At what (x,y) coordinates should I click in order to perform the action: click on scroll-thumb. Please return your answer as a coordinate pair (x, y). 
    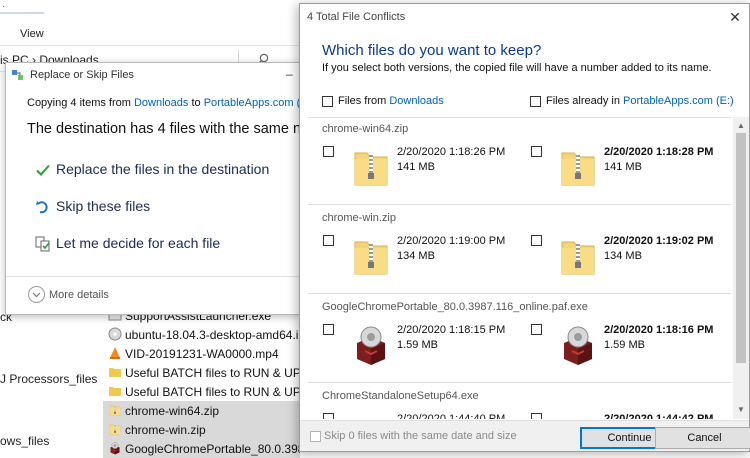
    Looking at the image, I should click on (741, 248).